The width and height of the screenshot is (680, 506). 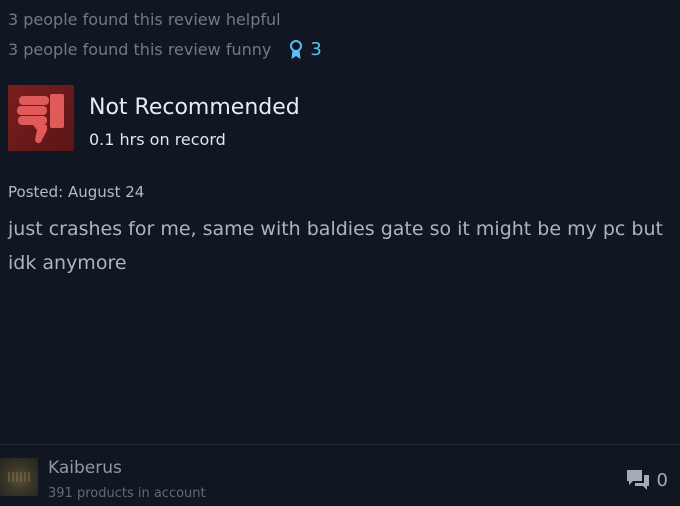 I want to click on thumbs-down-badge, so click(x=41, y=118).